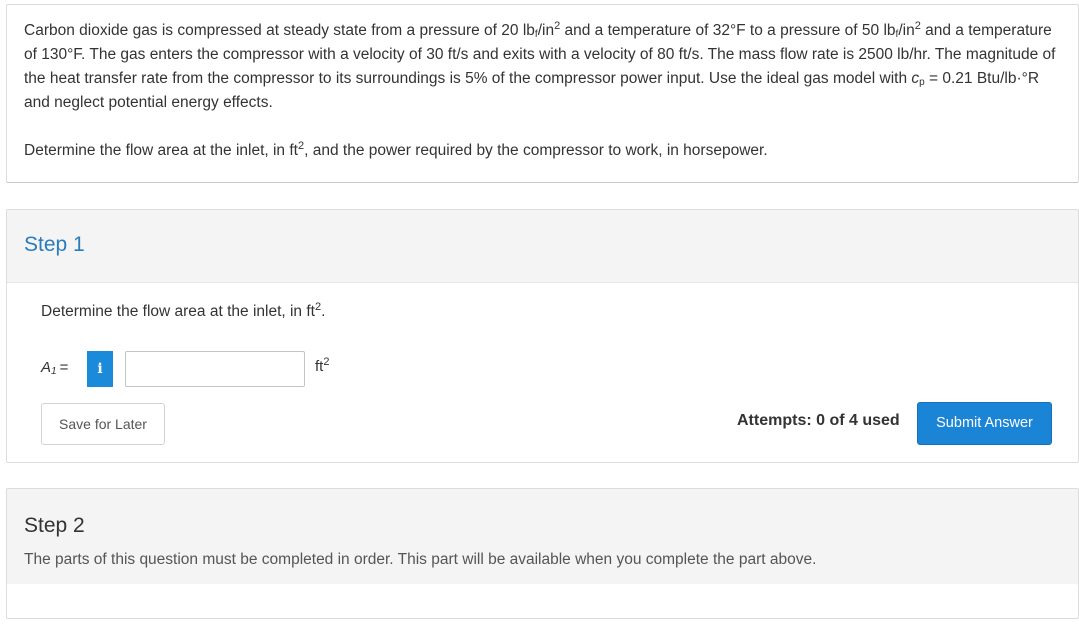 The width and height of the screenshot is (1079, 637). Describe the element at coordinates (322, 366) in the screenshot. I see `answer-unit: ft2` at that location.